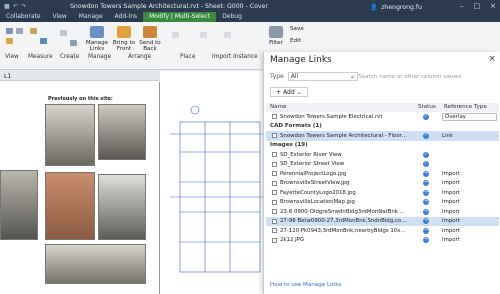 This screenshot has width=500, height=294. Describe the element at coordinates (100, 57) in the screenshot. I see `panel-manage-label: Manage` at that location.